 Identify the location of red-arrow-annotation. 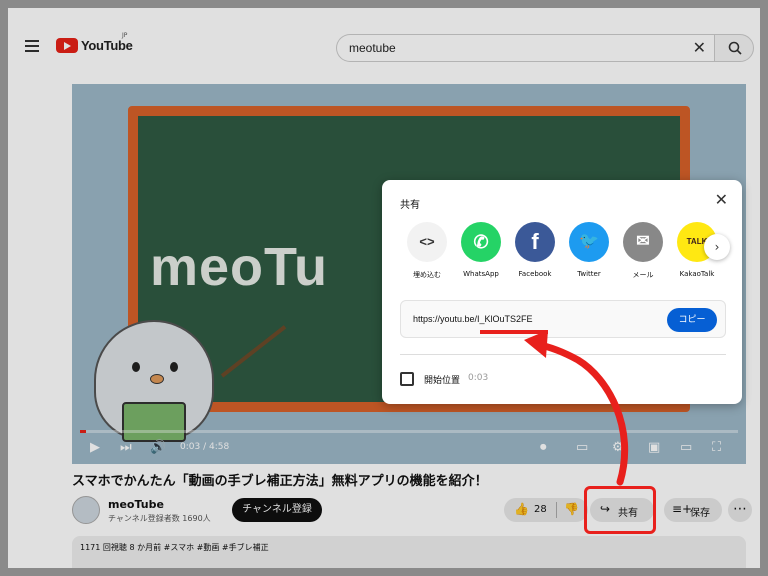
(576, 408).